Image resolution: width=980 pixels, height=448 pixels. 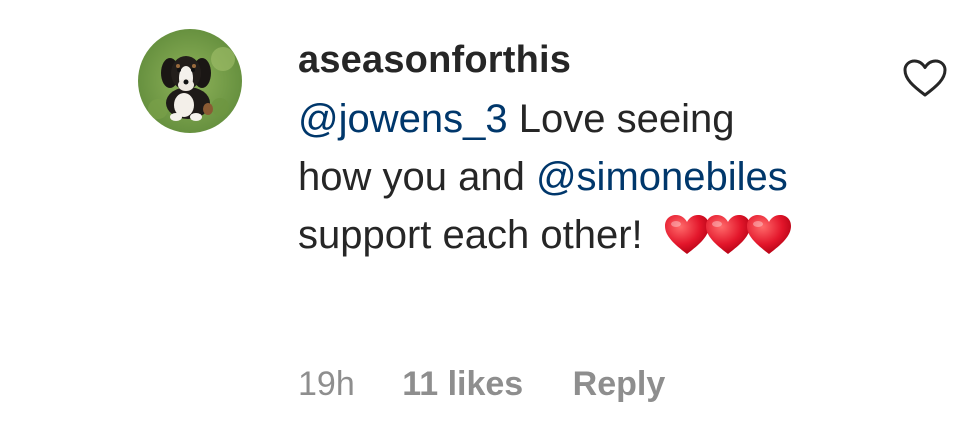 I want to click on reply-button: Reply, so click(x=619, y=384).